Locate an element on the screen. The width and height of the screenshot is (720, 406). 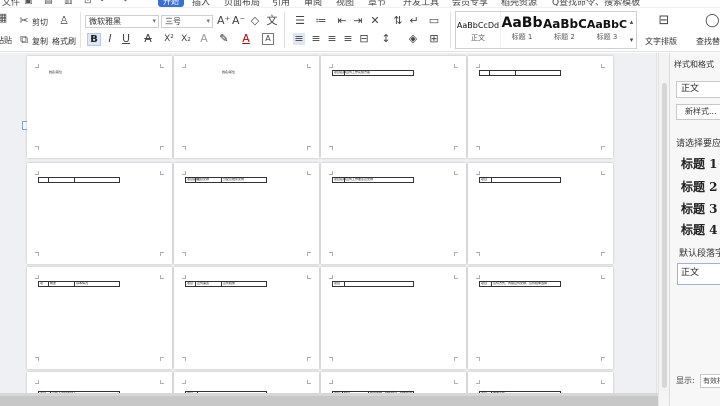
table-grid-icon: ▭ is located at coordinates (434, 21).